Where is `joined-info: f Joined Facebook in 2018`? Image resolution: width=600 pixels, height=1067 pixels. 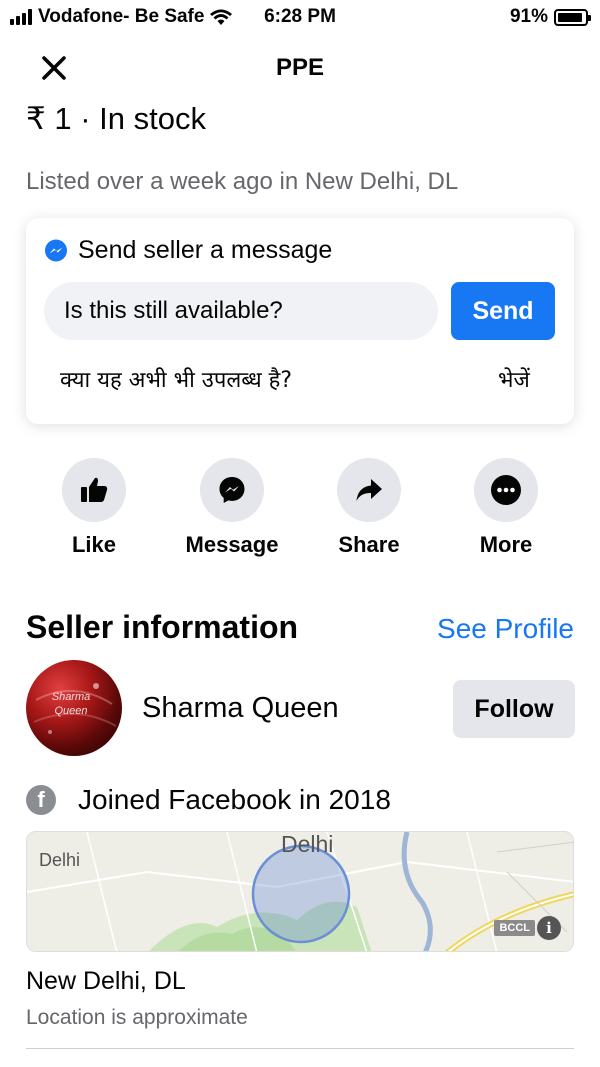
joined-info: f Joined Facebook in 2018 is located at coordinates (208, 800).